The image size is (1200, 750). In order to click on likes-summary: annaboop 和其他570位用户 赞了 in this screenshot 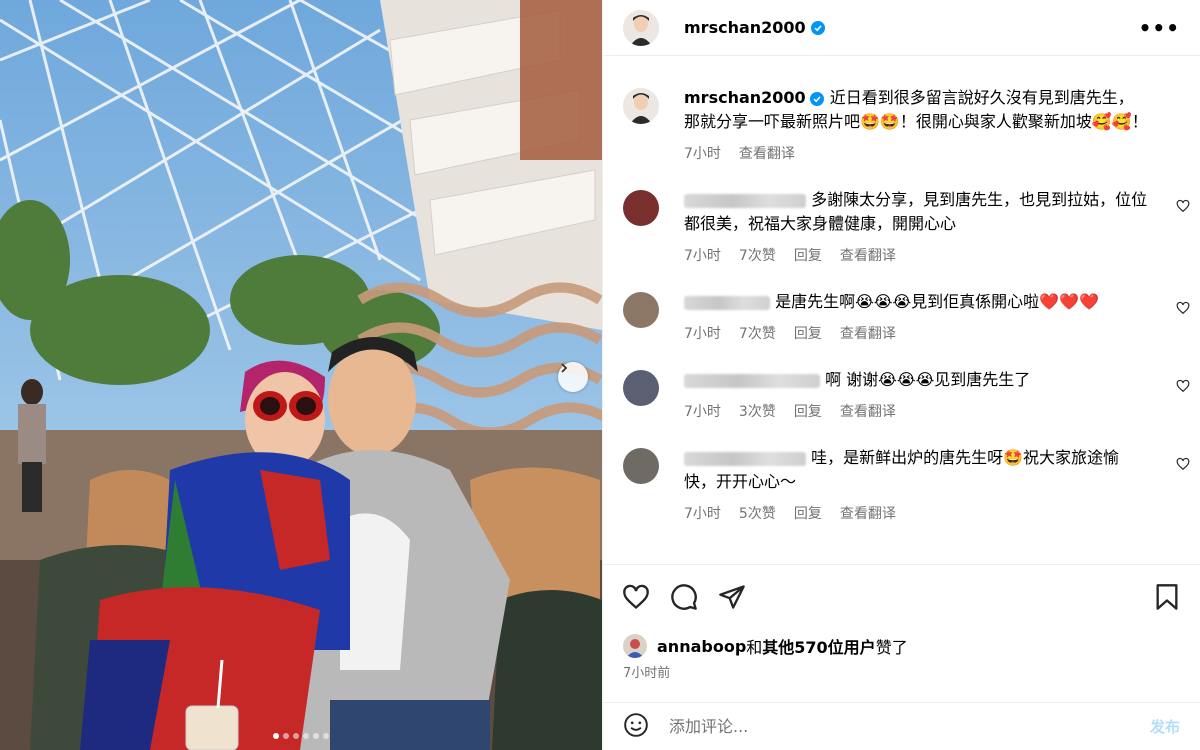, I will do `click(765, 646)`.